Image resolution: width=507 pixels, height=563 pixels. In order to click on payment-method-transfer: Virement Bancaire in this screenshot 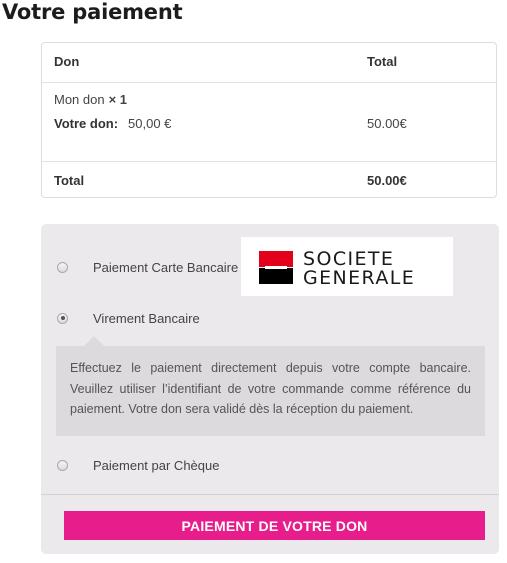, I will do `click(128, 318)`.